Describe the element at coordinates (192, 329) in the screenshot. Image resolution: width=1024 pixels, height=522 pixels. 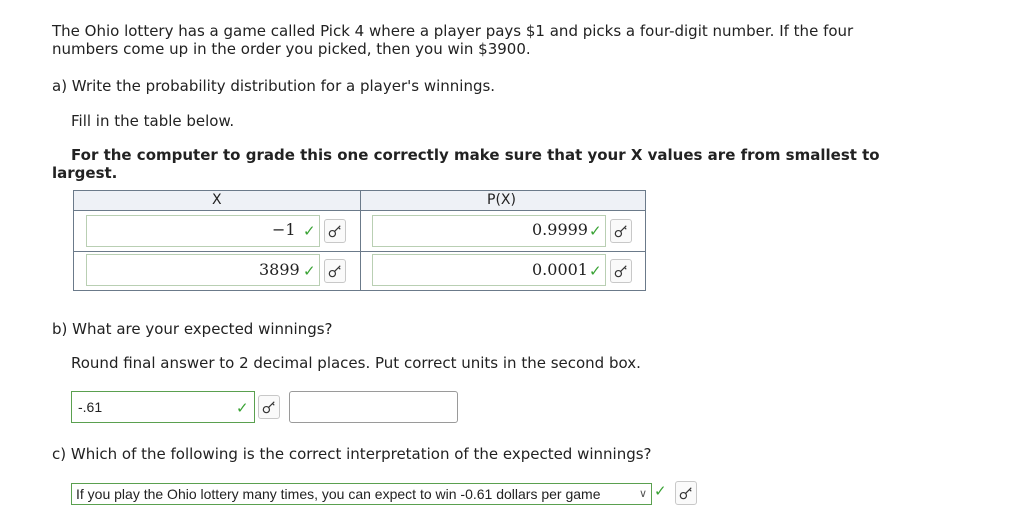
I see `part-b-prompt: b) What are your expected winnings?` at that location.